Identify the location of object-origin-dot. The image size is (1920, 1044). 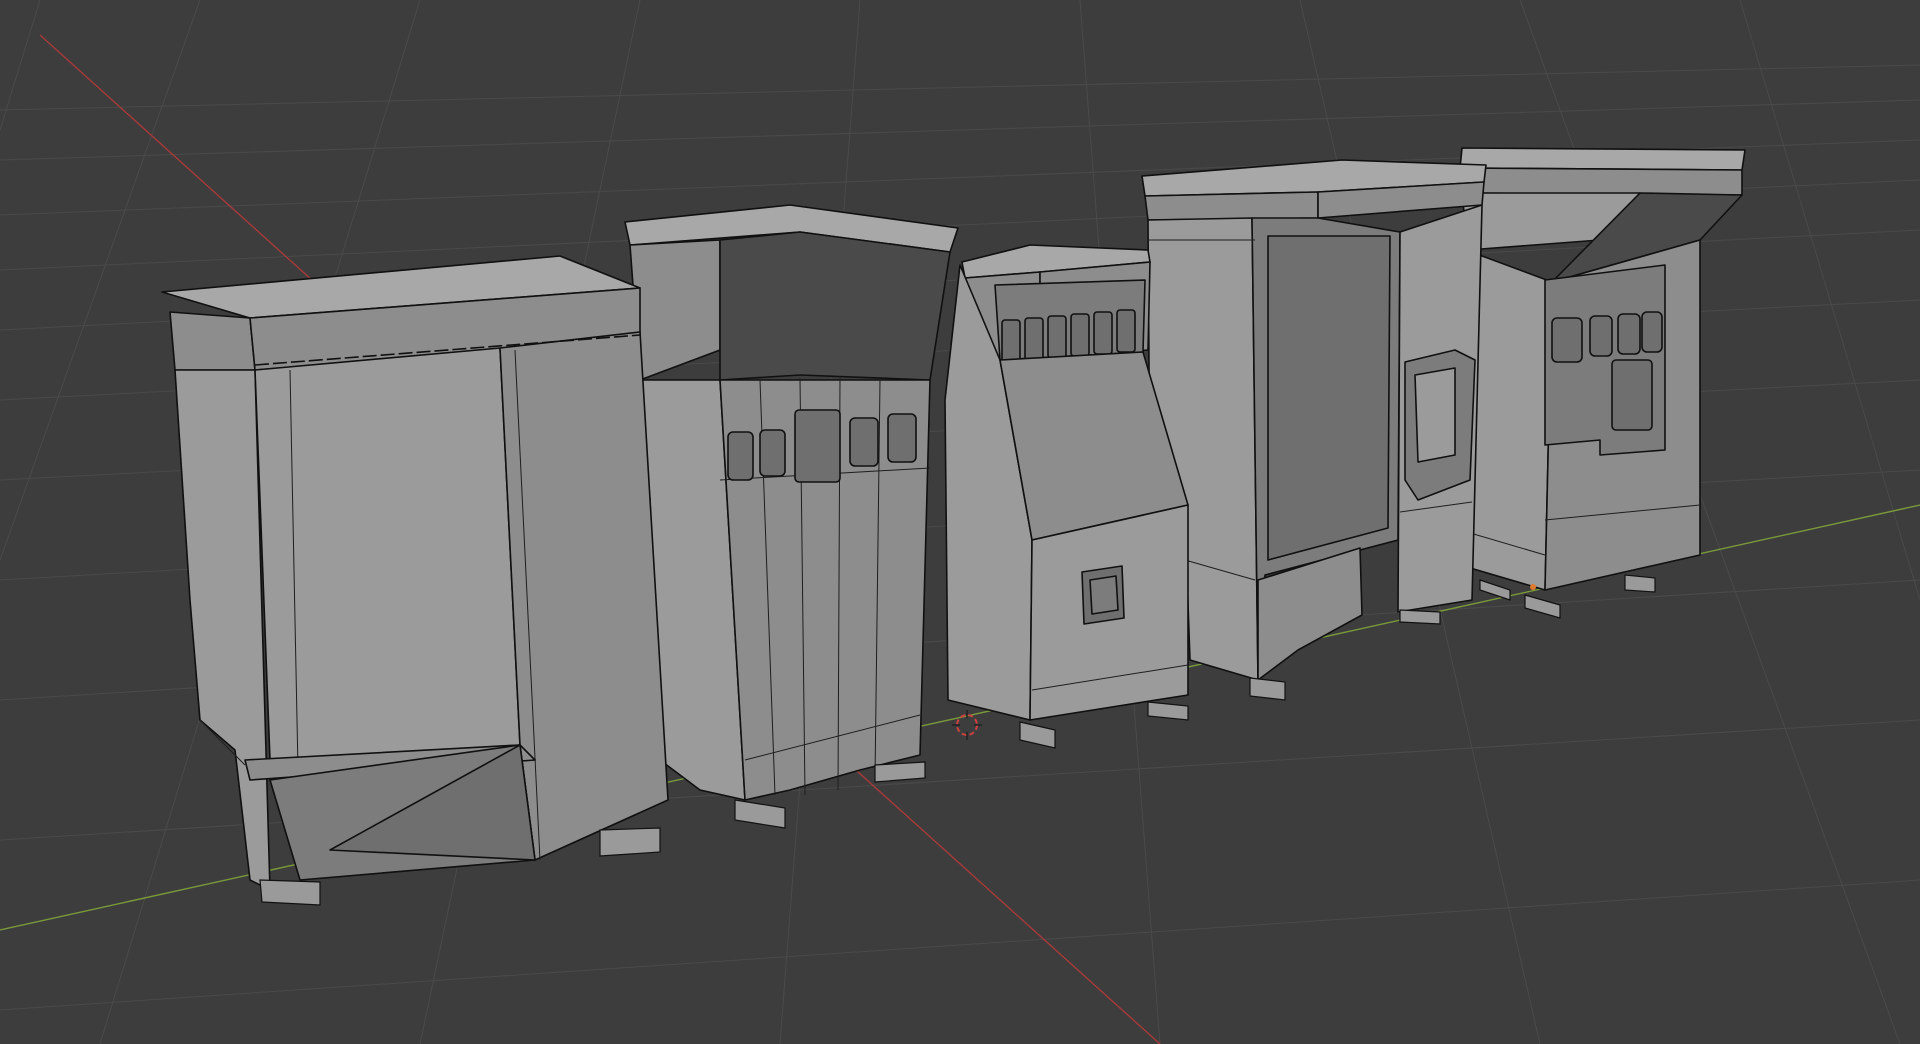
(1533, 587).